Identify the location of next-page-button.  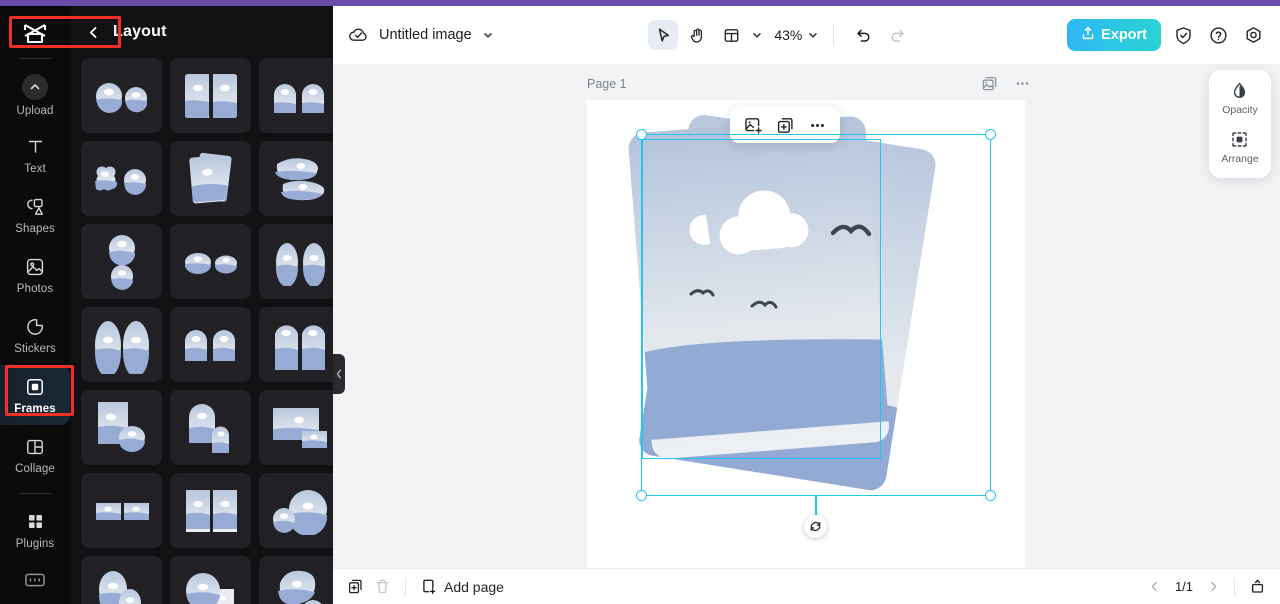
(1213, 586).